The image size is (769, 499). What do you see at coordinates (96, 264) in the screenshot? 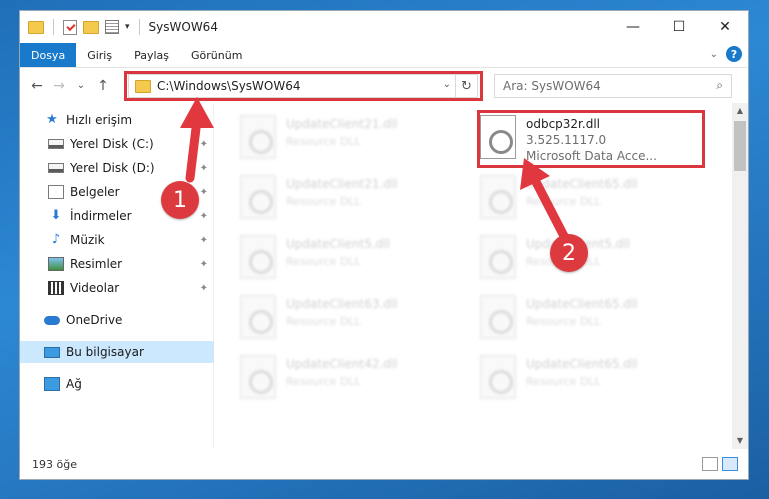
I see `sidebar-item-label: Resimler` at bounding box center [96, 264].